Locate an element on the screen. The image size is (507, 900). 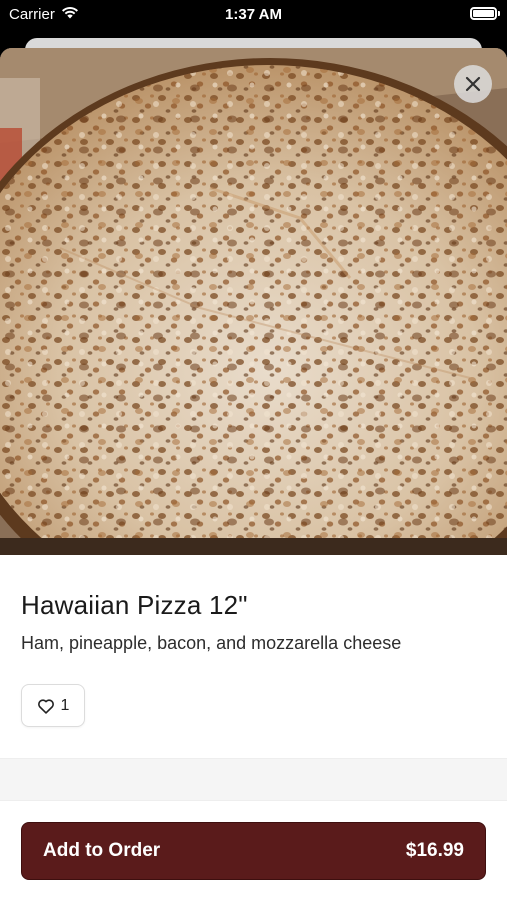
battery-icon is located at coordinates (485, 13).